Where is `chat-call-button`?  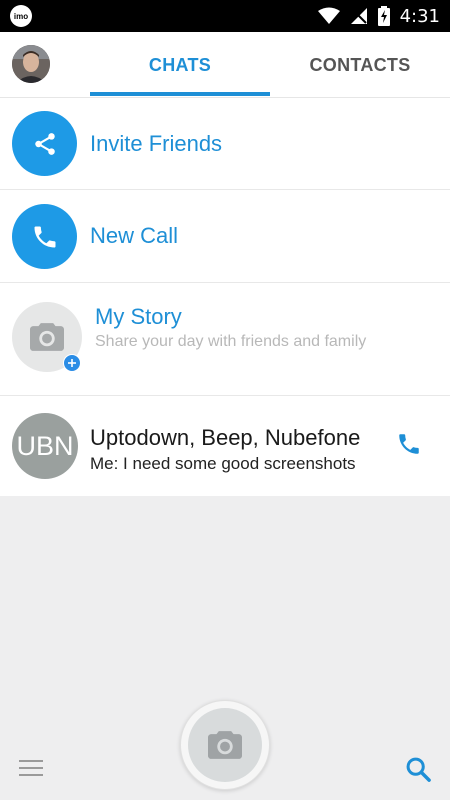 chat-call-button is located at coordinates (409, 446).